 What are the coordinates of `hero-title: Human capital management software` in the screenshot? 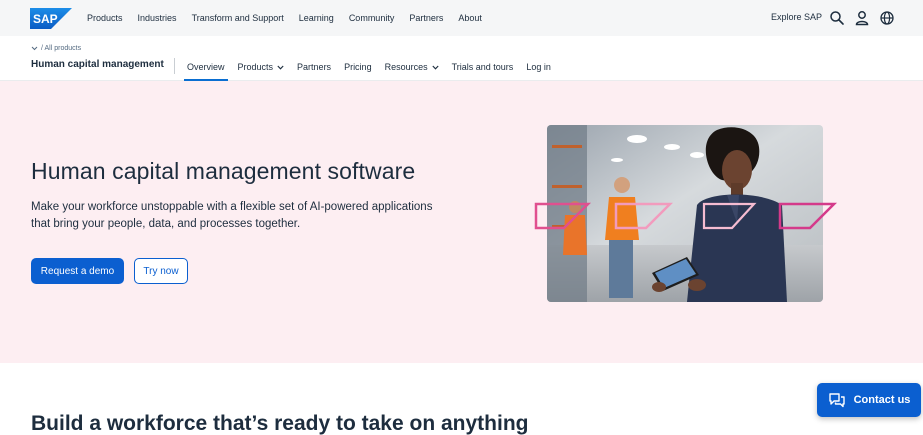 It's located at (223, 171).